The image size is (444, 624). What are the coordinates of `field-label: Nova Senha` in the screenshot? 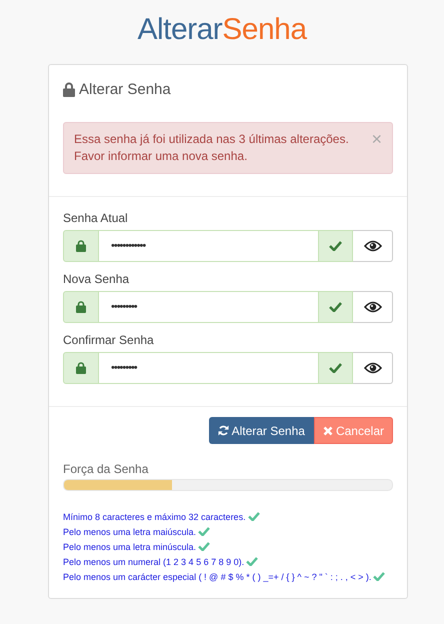 It's located at (96, 279).